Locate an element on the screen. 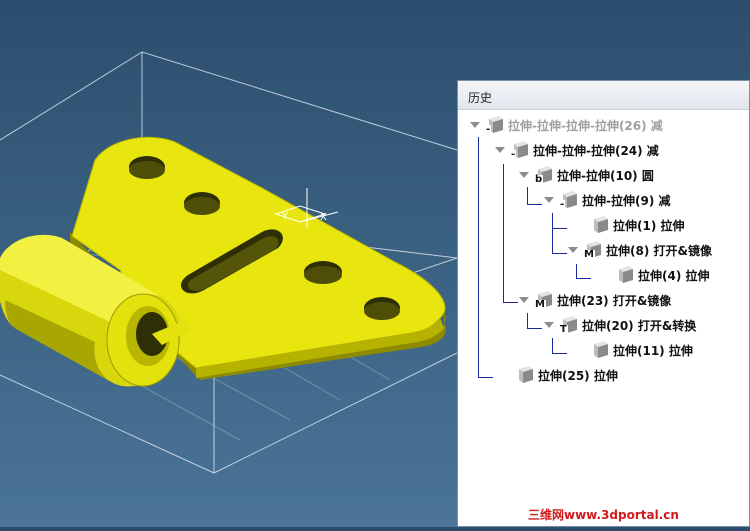 The image size is (750, 531). tree-node-20: T 拉伸(20) 打开&转换 is located at coordinates (620, 325).